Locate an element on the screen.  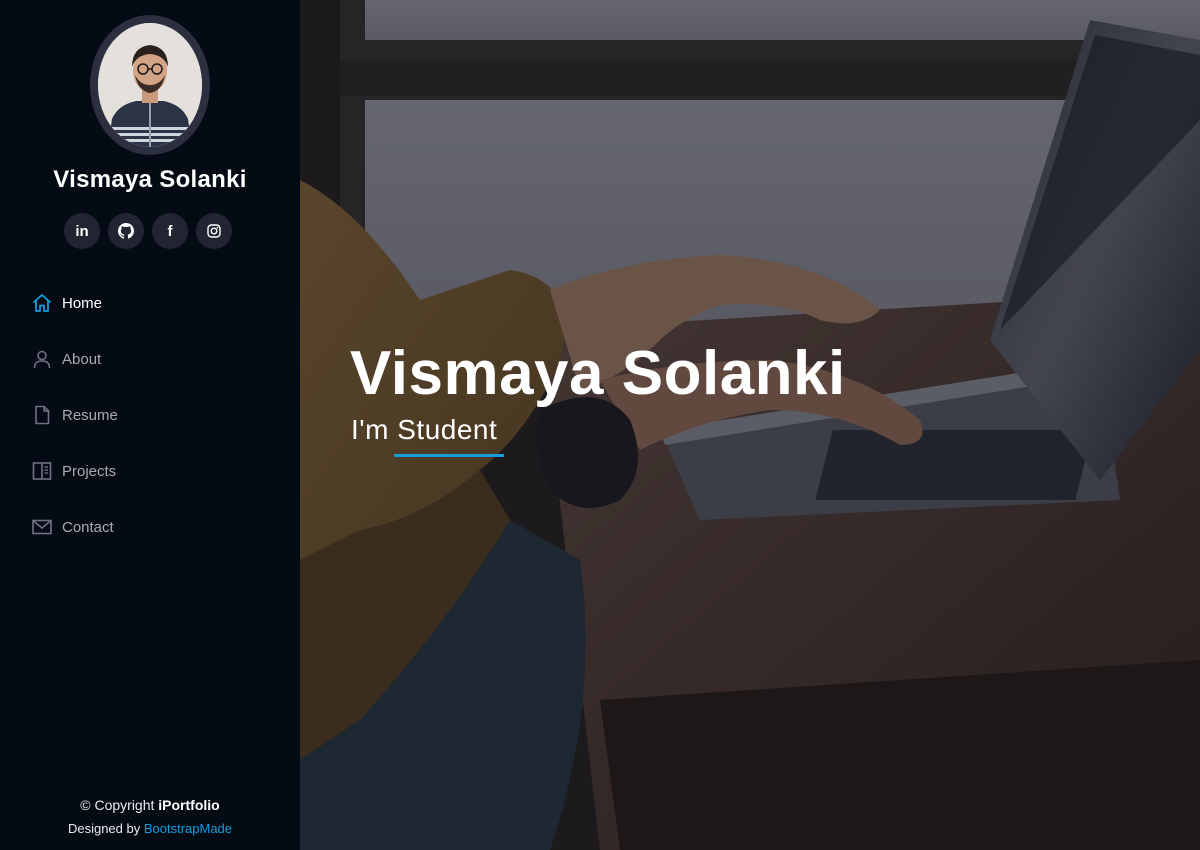
linkedin-icon: in is located at coordinates (82, 231).